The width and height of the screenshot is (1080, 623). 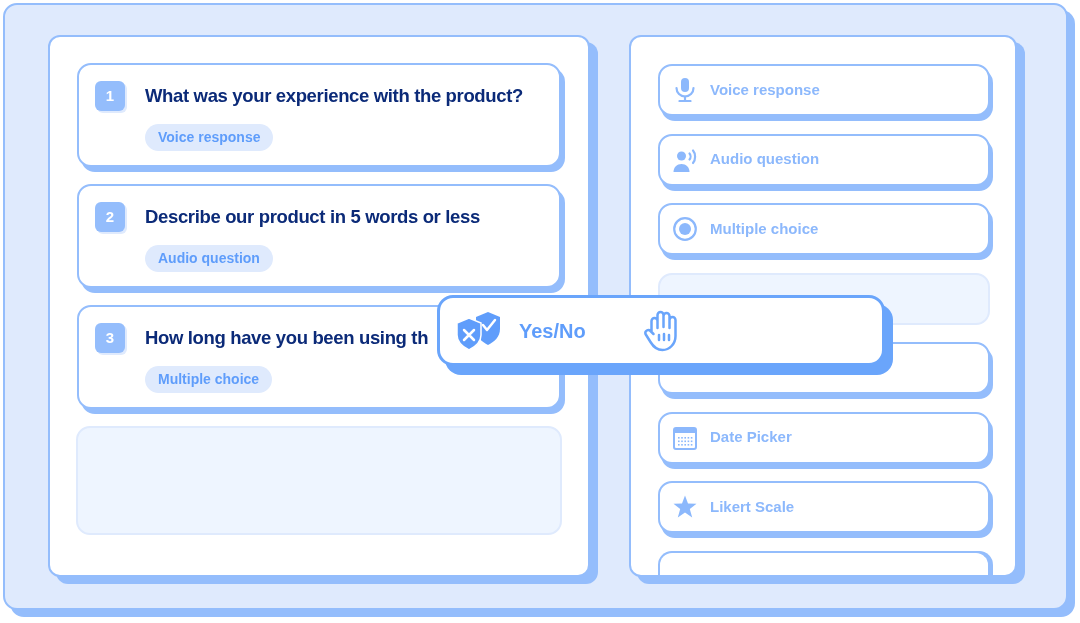 What do you see at coordinates (479, 330) in the screenshot?
I see `shields-check-cross-icon` at bounding box center [479, 330].